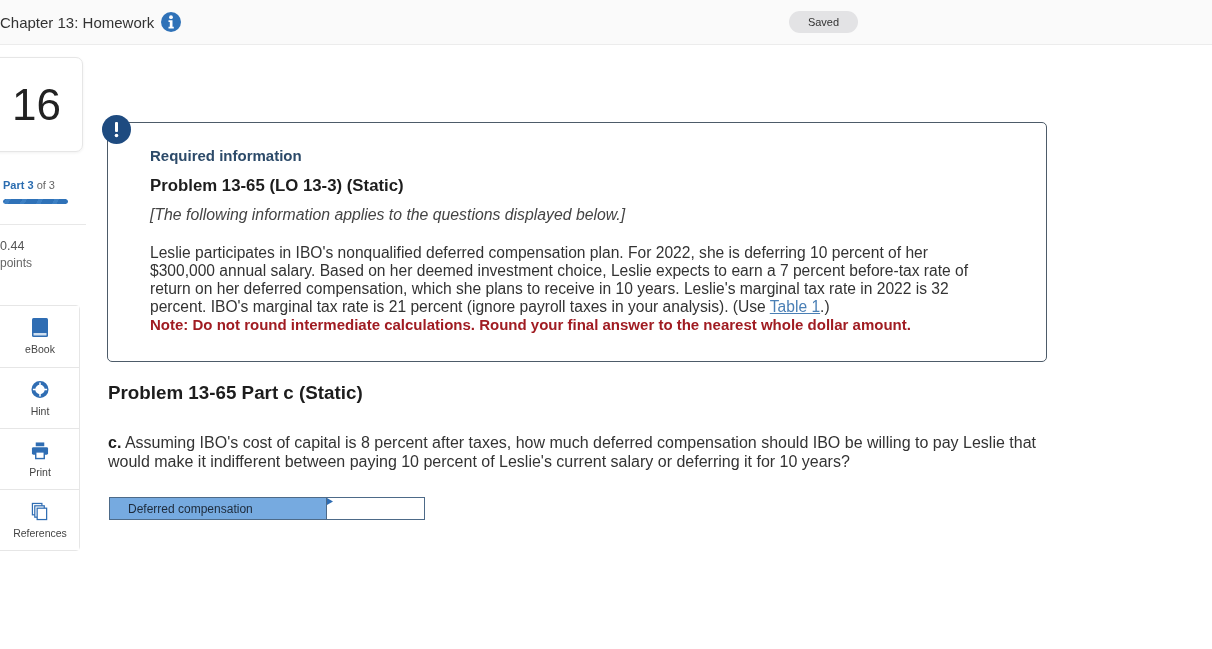 Image resolution: width=1212 pixels, height=649 pixels. What do you see at coordinates (226, 156) in the screenshot?
I see `required-info-heading: Required information` at bounding box center [226, 156].